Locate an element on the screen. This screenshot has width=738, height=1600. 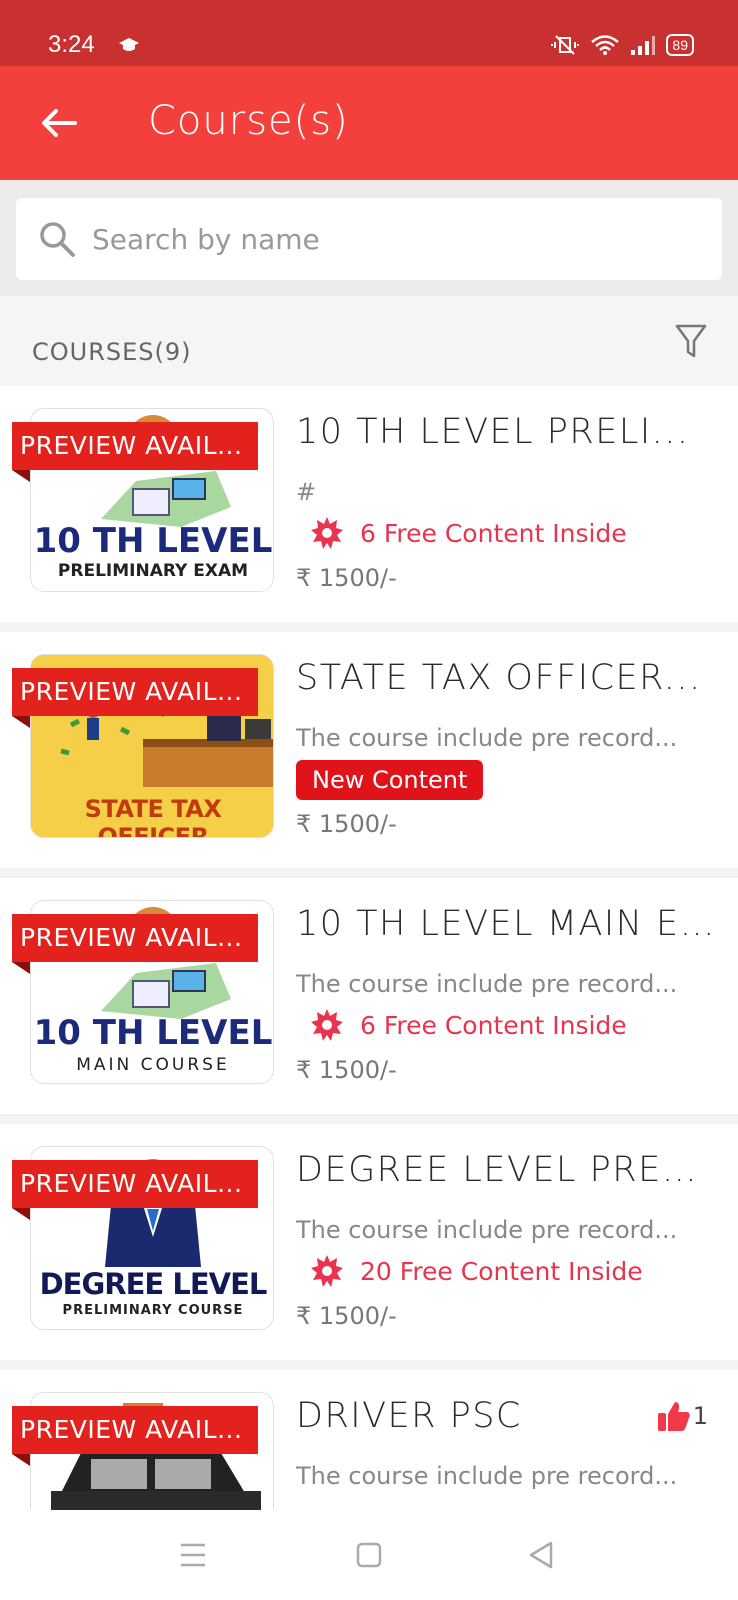
signal-icon is located at coordinates (643, 45).